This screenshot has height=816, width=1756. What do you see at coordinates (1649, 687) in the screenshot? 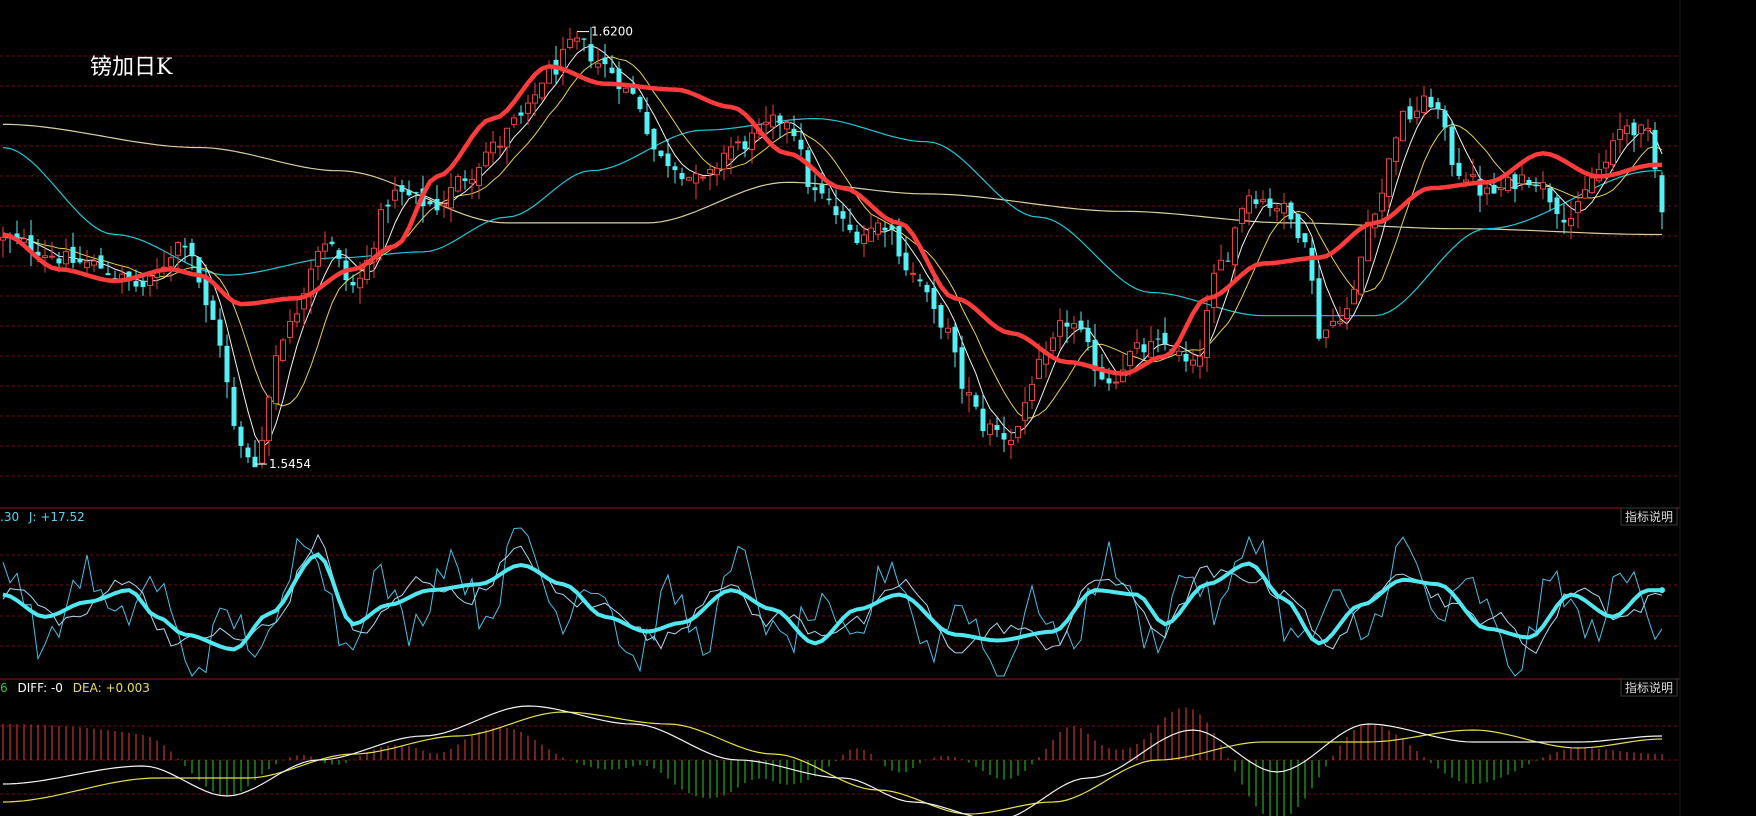
I see `macd-explain-button: 指标说明` at bounding box center [1649, 687].